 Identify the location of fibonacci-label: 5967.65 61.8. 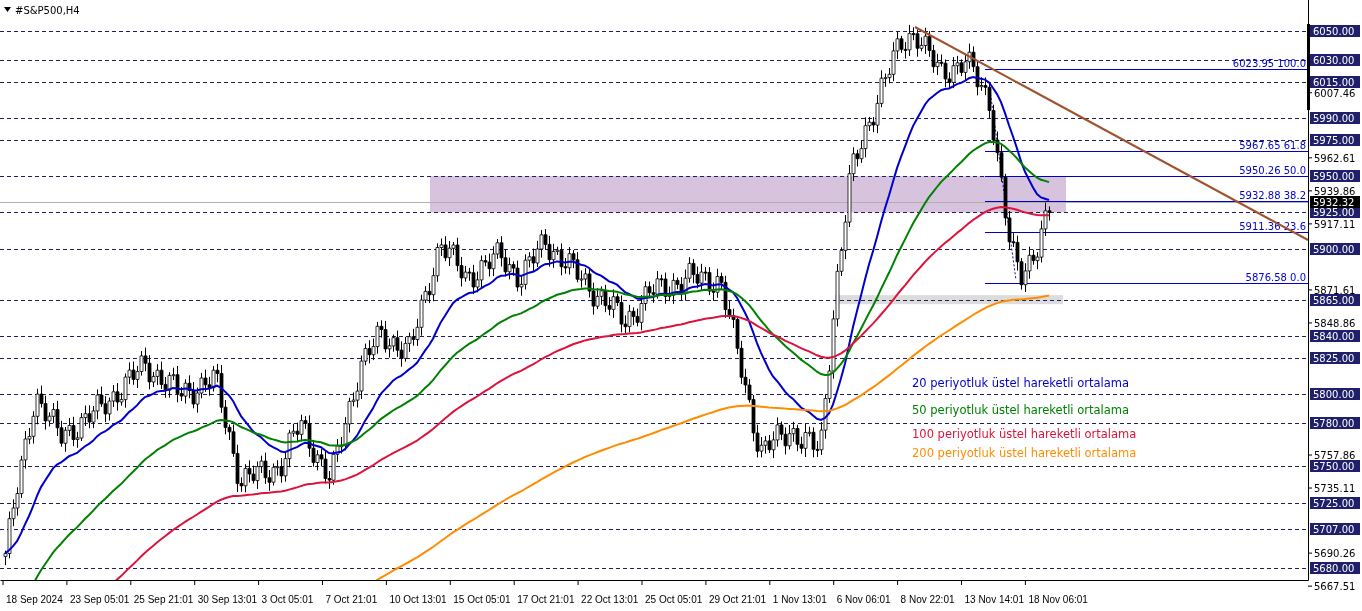
(1272, 145).